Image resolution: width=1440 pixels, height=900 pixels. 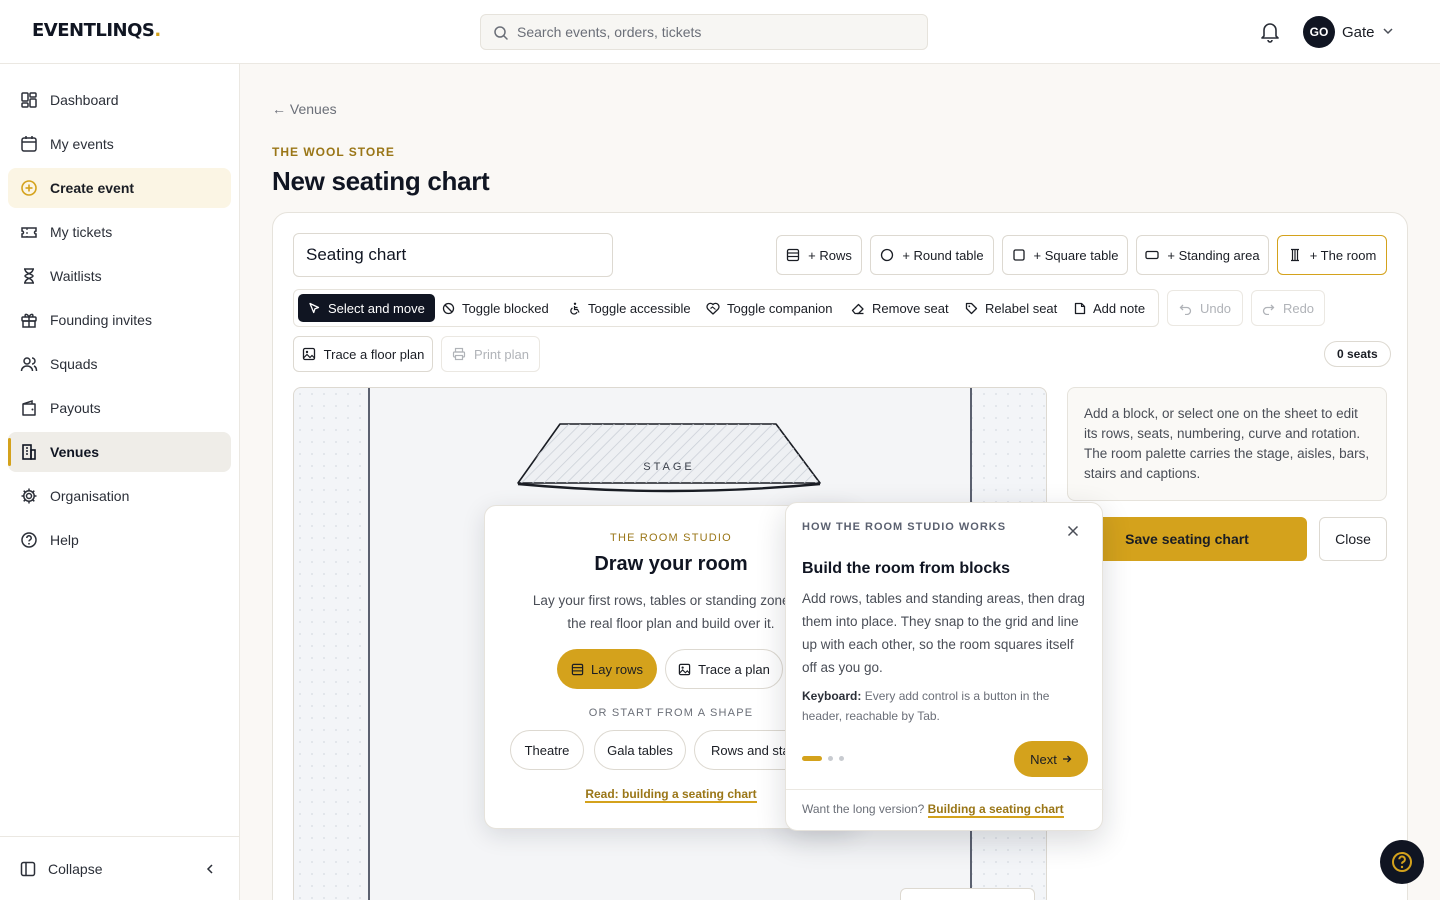 What do you see at coordinates (74, 364) in the screenshot?
I see `sidebar-item-label: Squads` at bounding box center [74, 364].